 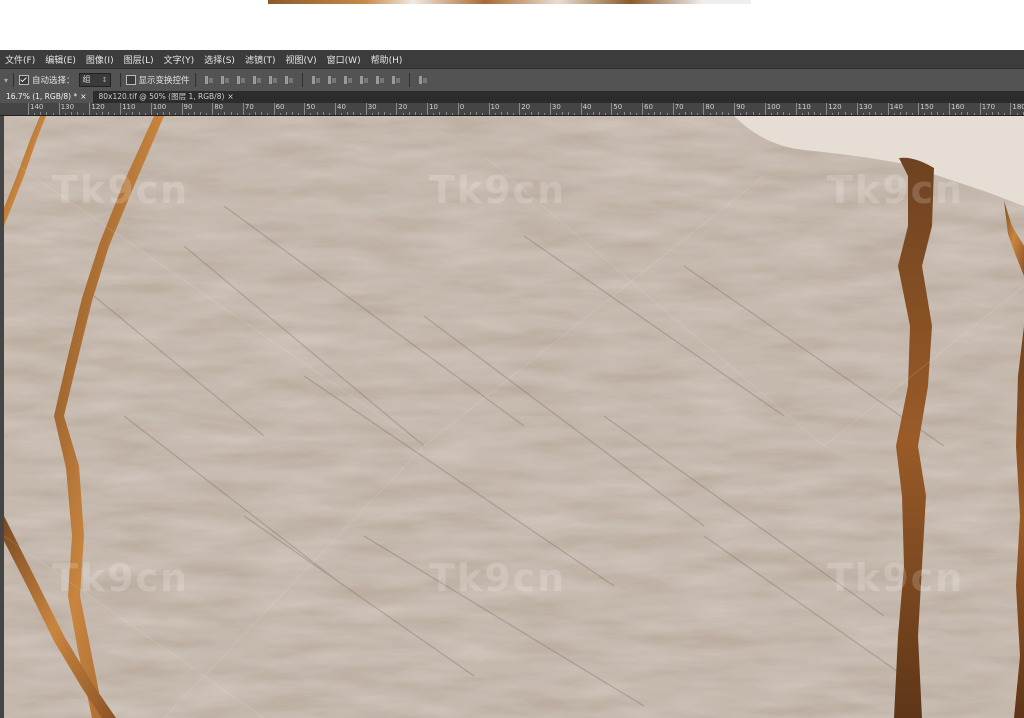 What do you see at coordinates (241, 80) in the screenshot?
I see `align-bottom-icon` at bounding box center [241, 80].